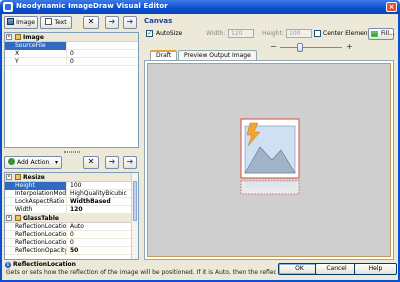 The width and height of the screenshot is (400, 282). Describe the element at coordinates (49, 21) in the screenshot. I see `text-icon` at that location.